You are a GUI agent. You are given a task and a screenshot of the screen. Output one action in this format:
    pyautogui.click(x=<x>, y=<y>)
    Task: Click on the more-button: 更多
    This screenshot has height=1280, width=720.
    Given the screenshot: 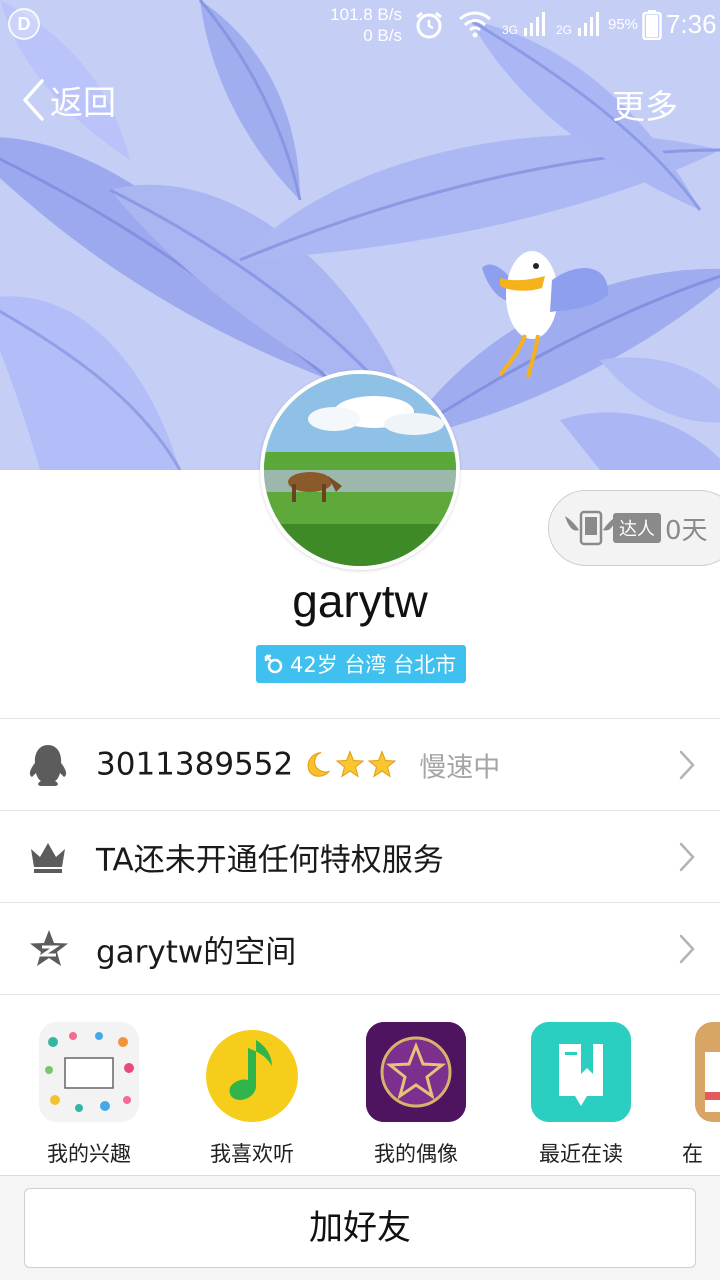 What is the action you would take?
    pyautogui.click(x=645, y=104)
    